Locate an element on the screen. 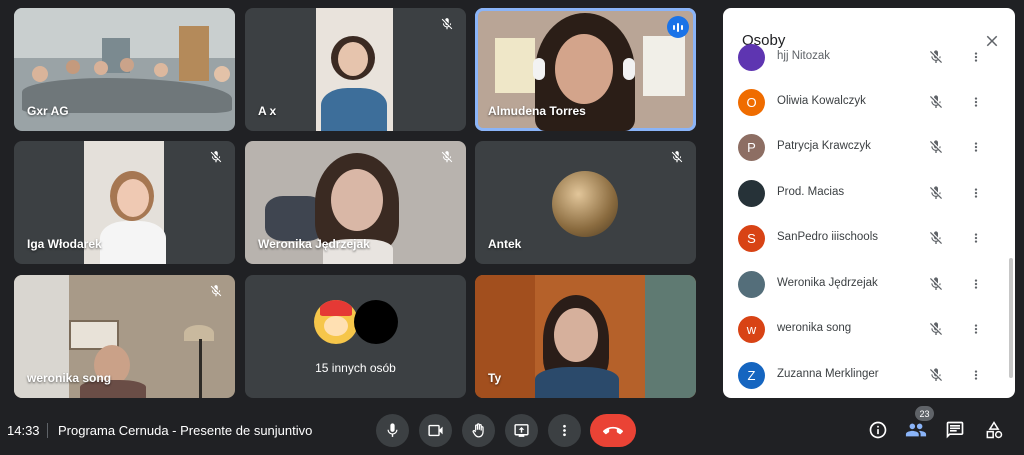  mic-button is located at coordinates (392, 430).